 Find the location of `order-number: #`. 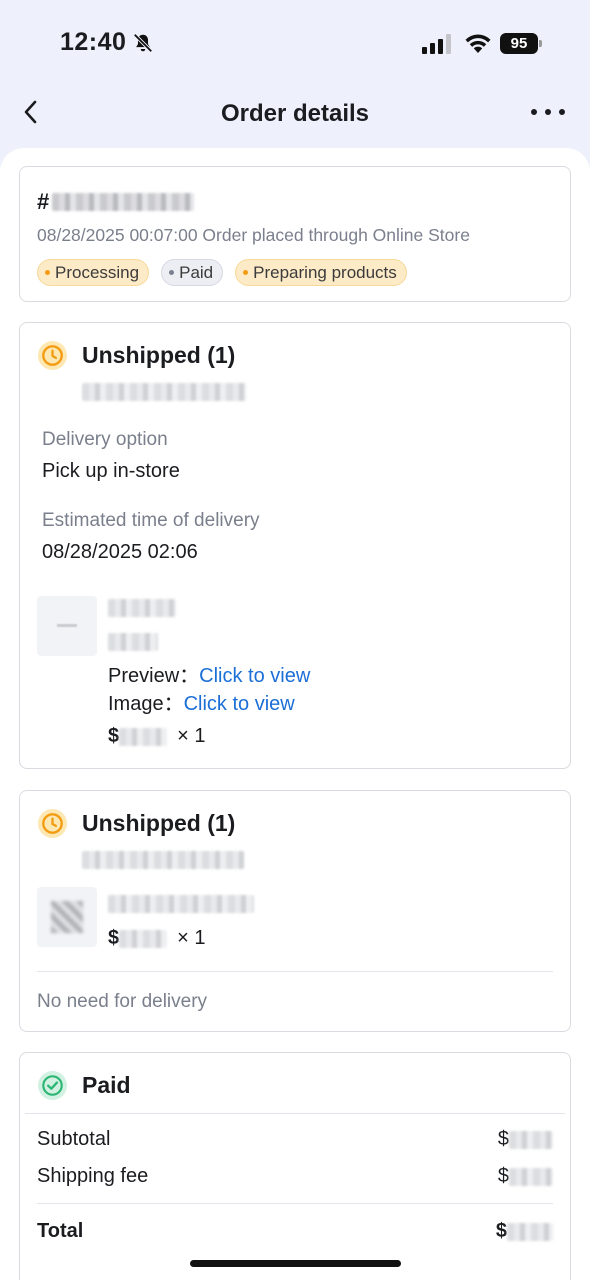

order-number: # is located at coordinates (116, 202).